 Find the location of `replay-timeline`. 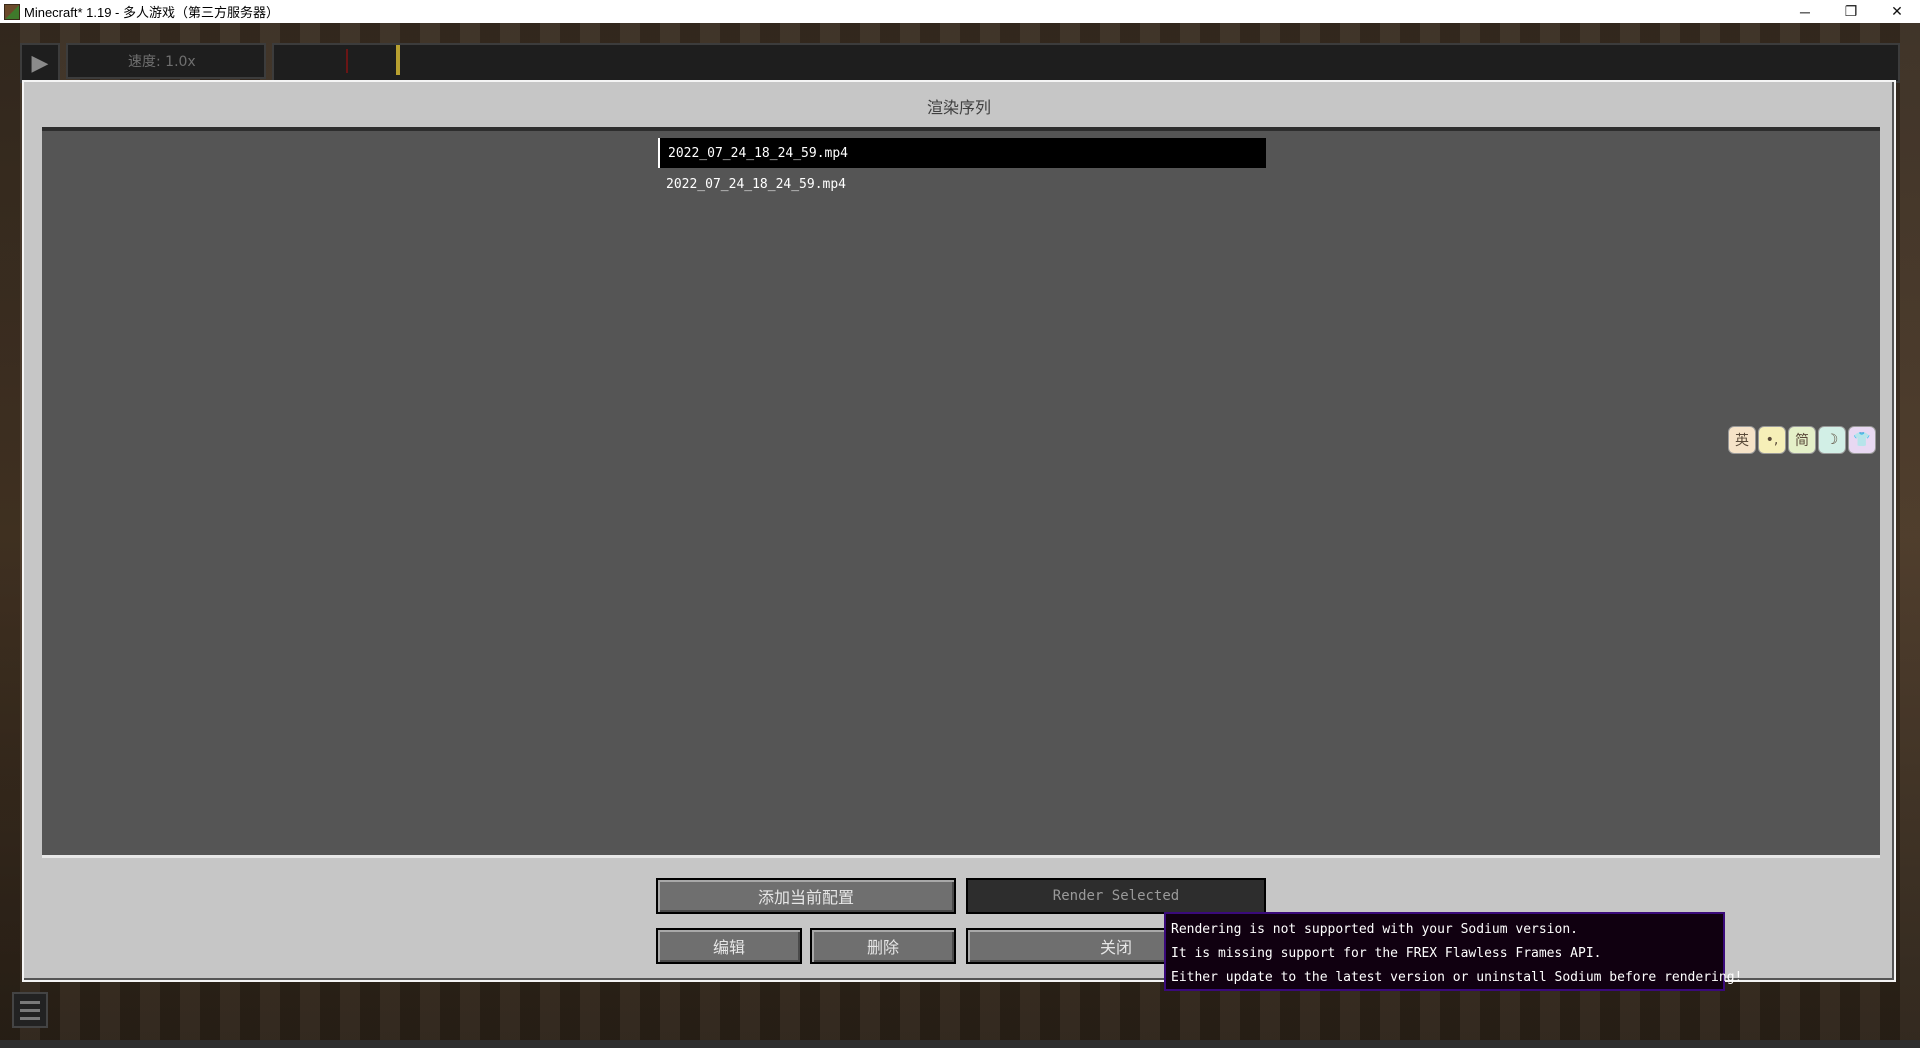

replay-timeline is located at coordinates (1086, 63).